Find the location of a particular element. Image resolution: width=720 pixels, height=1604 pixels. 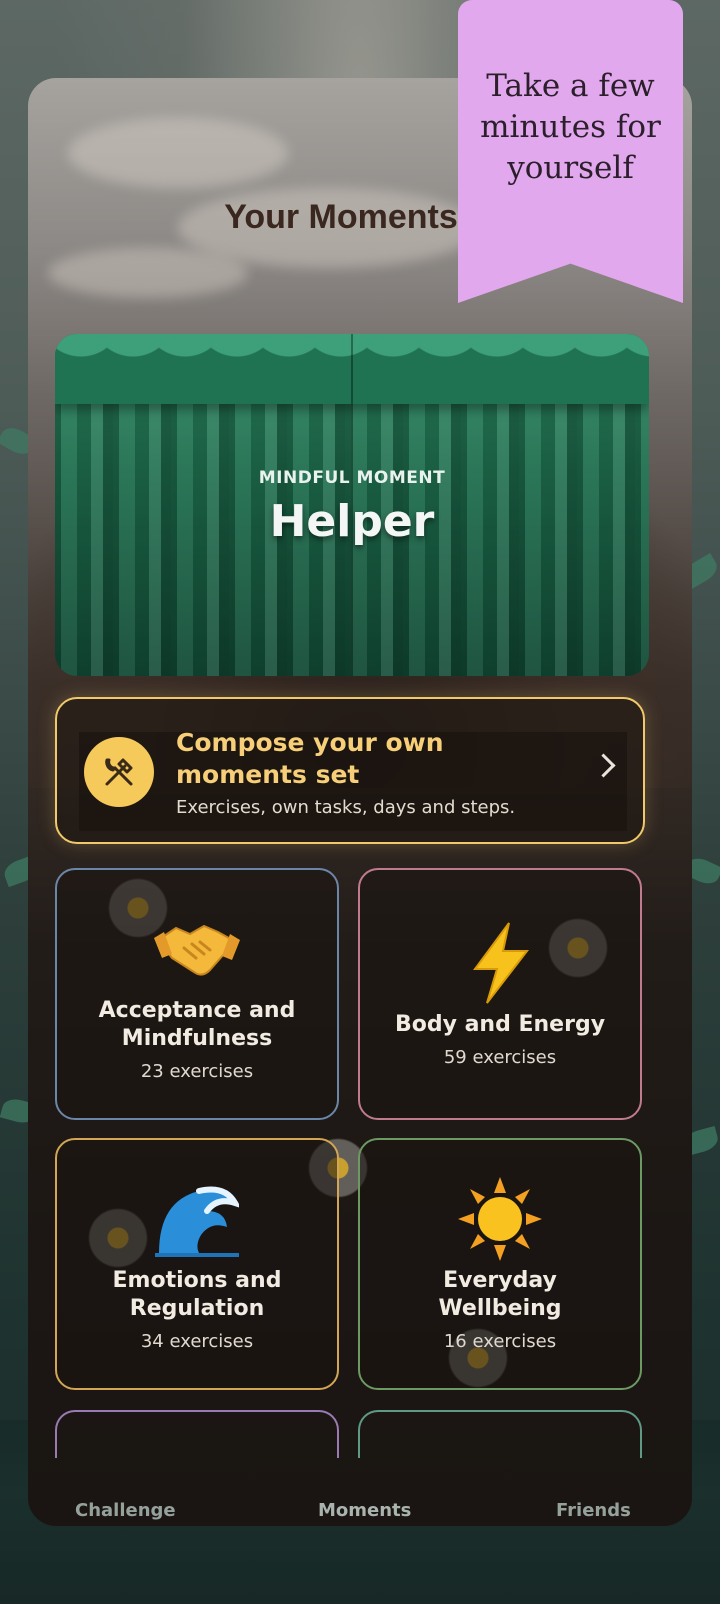

category-card-acceptance: Acceptance and Mindfulness 23 exercises is located at coordinates (197, 994).